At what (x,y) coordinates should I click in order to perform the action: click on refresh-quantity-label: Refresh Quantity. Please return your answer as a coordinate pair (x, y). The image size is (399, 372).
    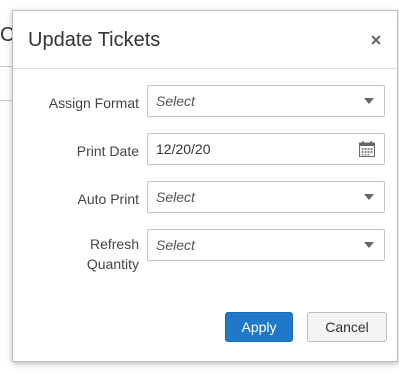
    Looking at the image, I should click on (76, 254).